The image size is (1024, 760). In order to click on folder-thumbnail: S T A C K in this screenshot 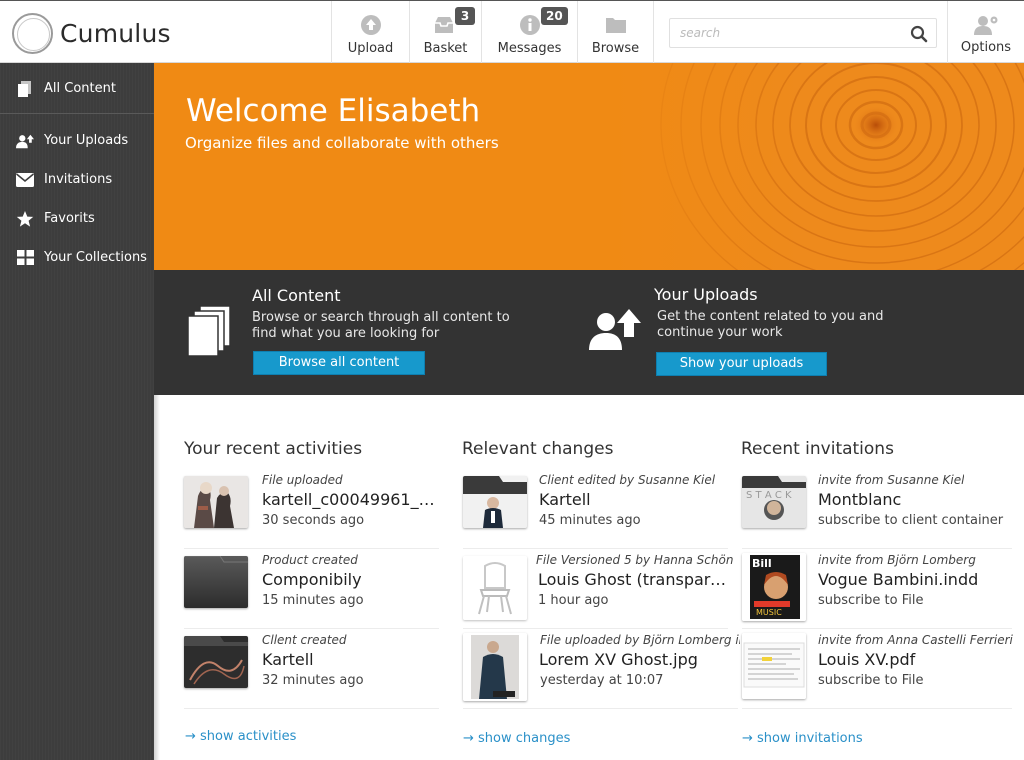, I will do `click(774, 502)`.